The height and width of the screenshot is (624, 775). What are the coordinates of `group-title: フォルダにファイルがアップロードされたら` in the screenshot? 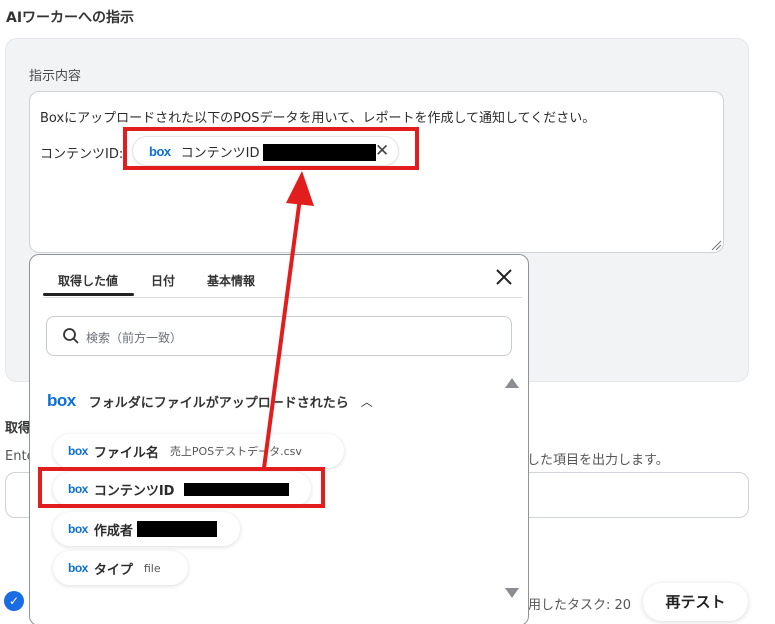 It's located at (218, 403).